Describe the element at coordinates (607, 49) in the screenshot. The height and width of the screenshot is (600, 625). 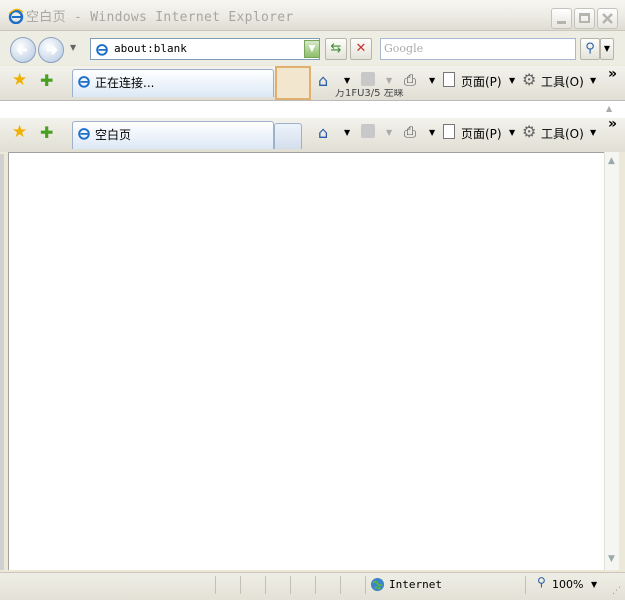
I see `search-options-icon: ▼` at that location.